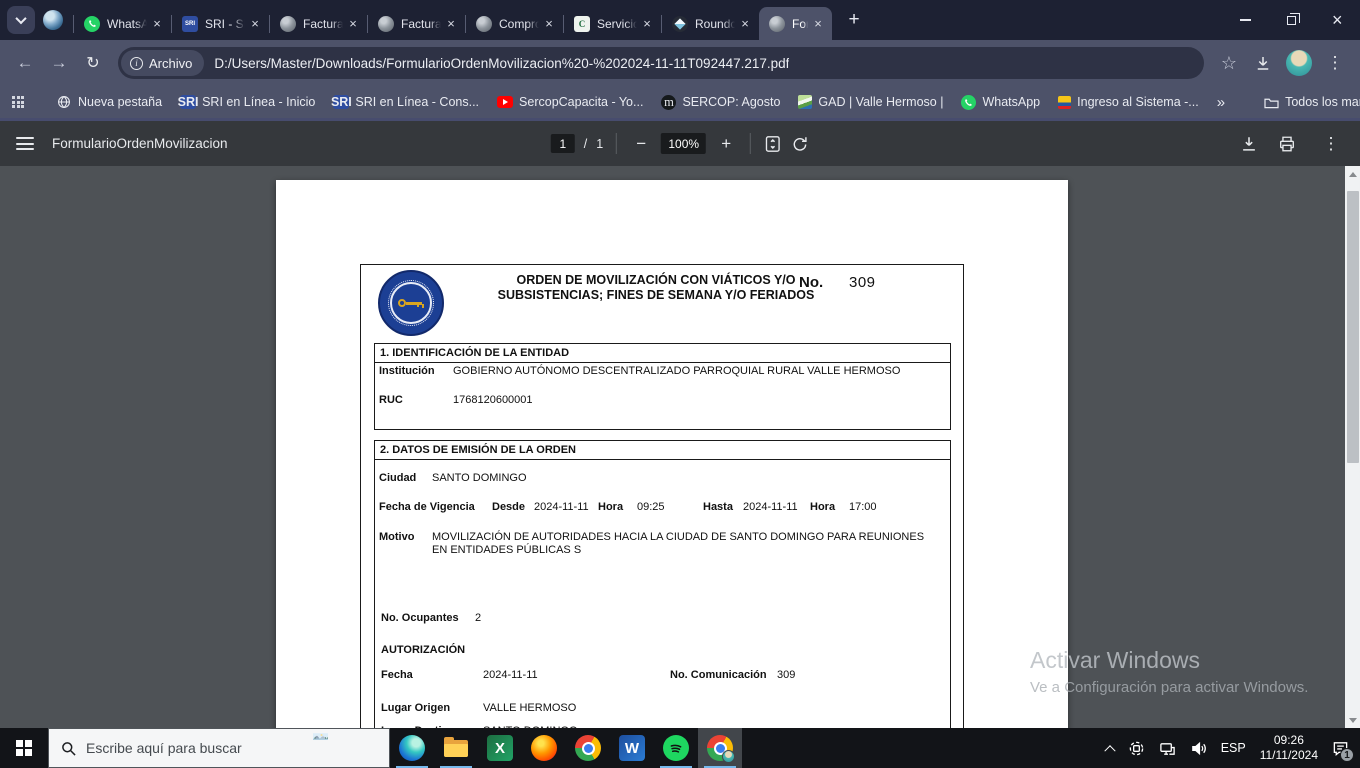 This screenshot has height=768, width=1360. What do you see at coordinates (1331, 144) in the screenshot?
I see `pdf-more-icon` at bounding box center [1331, 144].